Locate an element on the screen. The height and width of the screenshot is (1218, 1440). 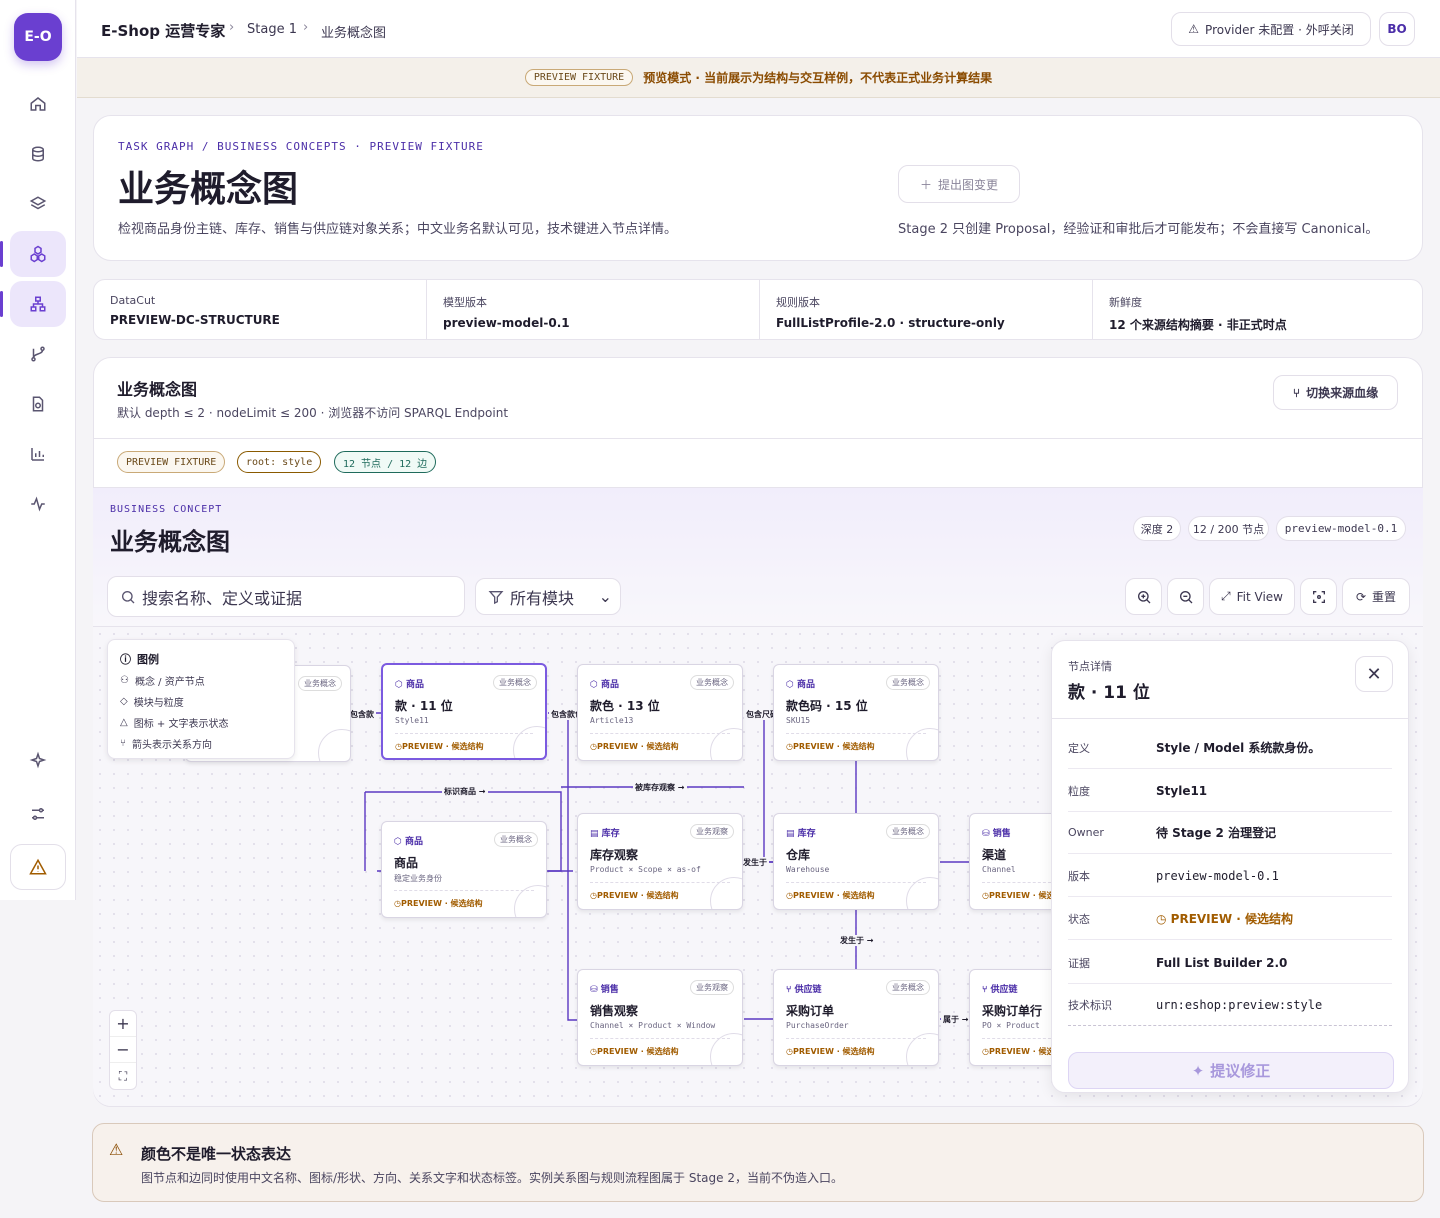
breadcrumb-current: 业务概念图 is located at coordinates (354, 33).